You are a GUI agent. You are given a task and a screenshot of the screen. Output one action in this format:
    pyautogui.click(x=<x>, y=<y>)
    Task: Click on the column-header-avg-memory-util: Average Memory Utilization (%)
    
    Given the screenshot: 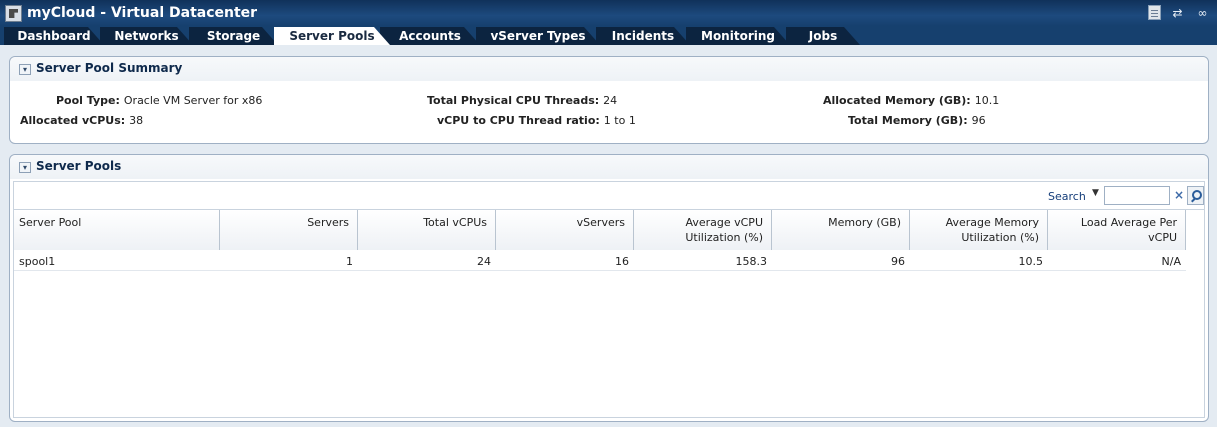 What is the action you would take?
    pyautogui.click(x=979, y=230)
    